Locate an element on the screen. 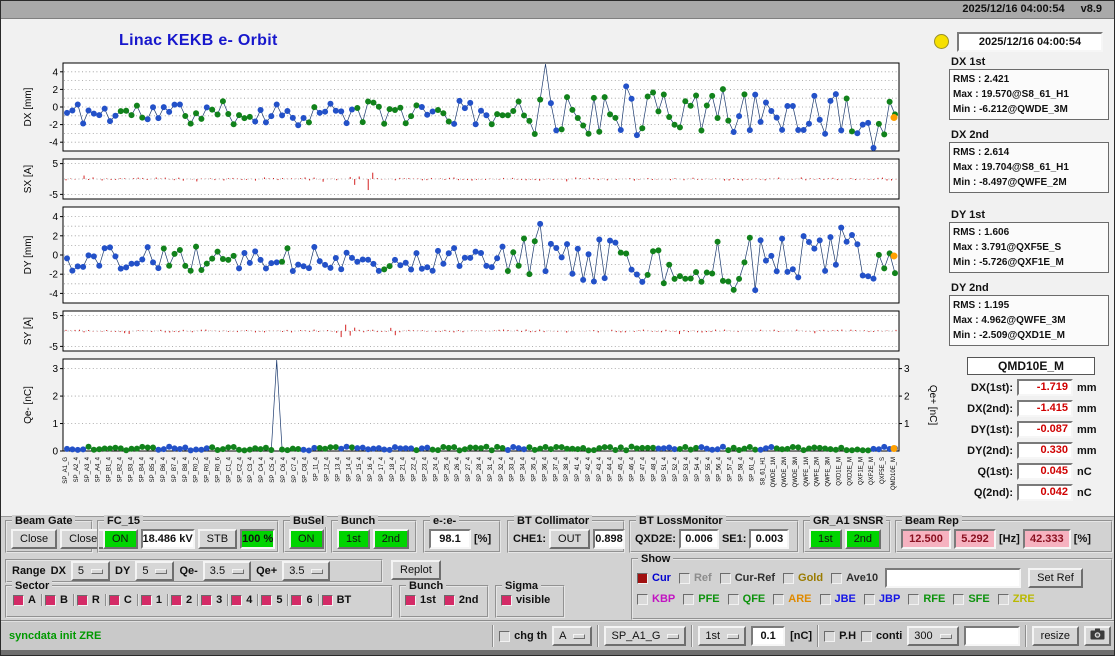 Image resolution: width=1115 pixels, height=656 pixels. checkbox-kbp: KBP is located at coordinates (656, 599).